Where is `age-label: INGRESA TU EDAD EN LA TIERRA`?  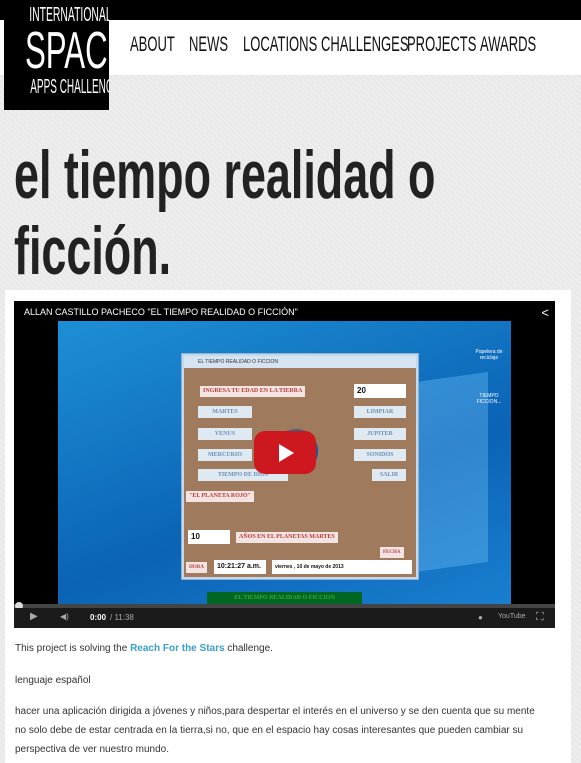
age-label: INGRESA TU EDAD EN LA TIERRA is located at coordinates (253, 391).